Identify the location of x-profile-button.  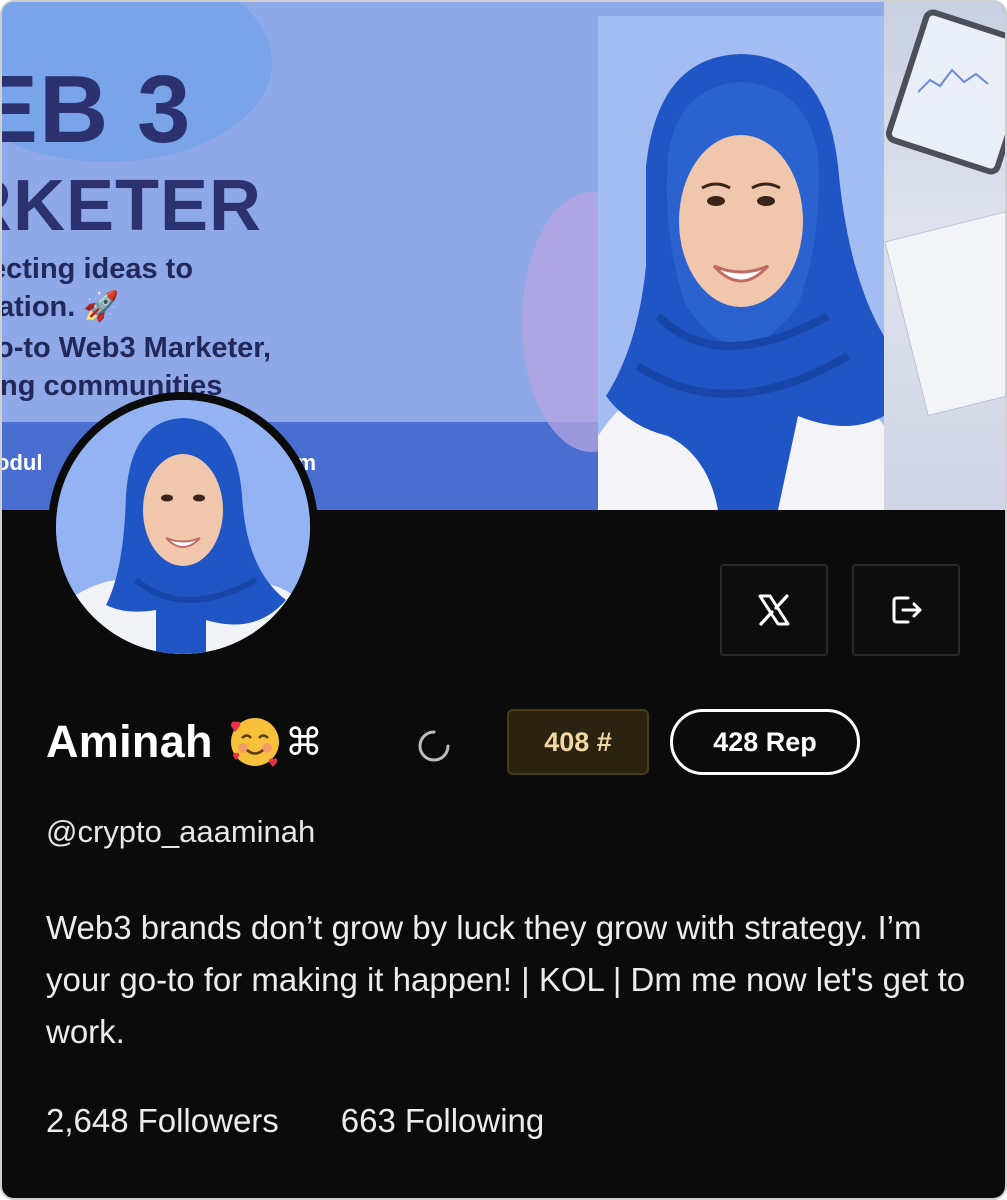
(774, 610).